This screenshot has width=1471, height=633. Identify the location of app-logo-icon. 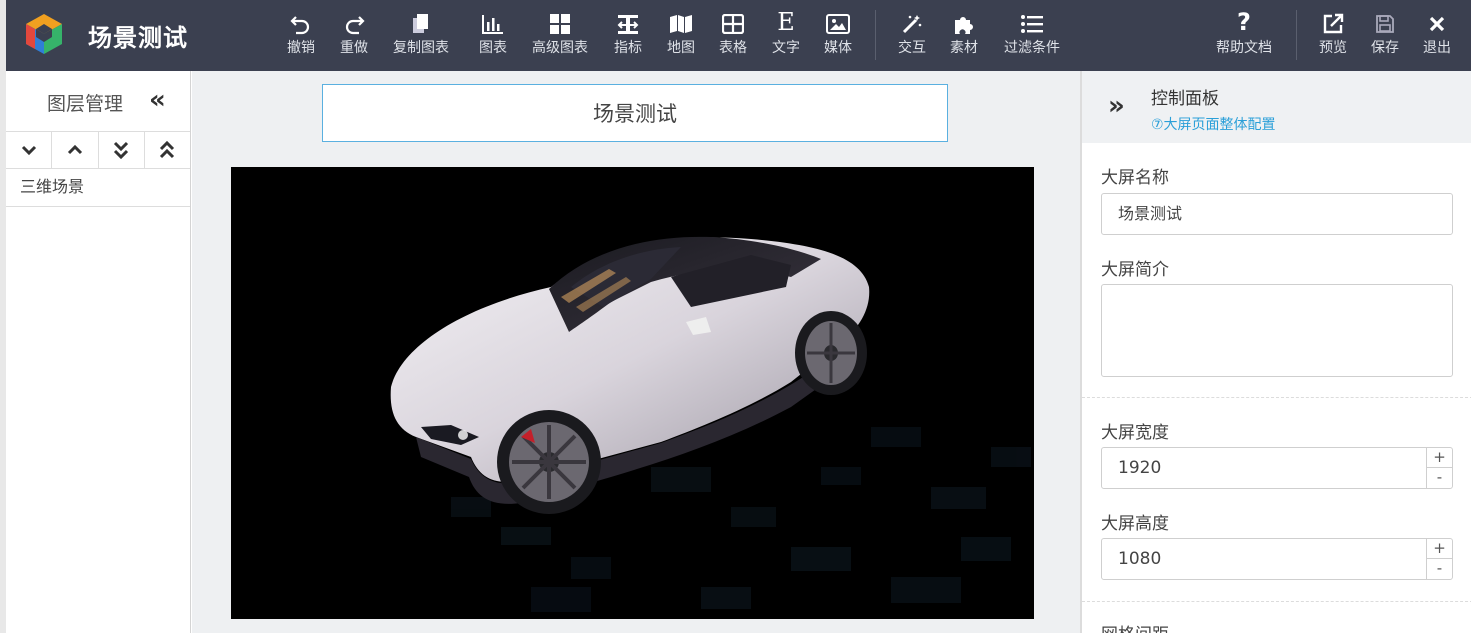
(44, 34).